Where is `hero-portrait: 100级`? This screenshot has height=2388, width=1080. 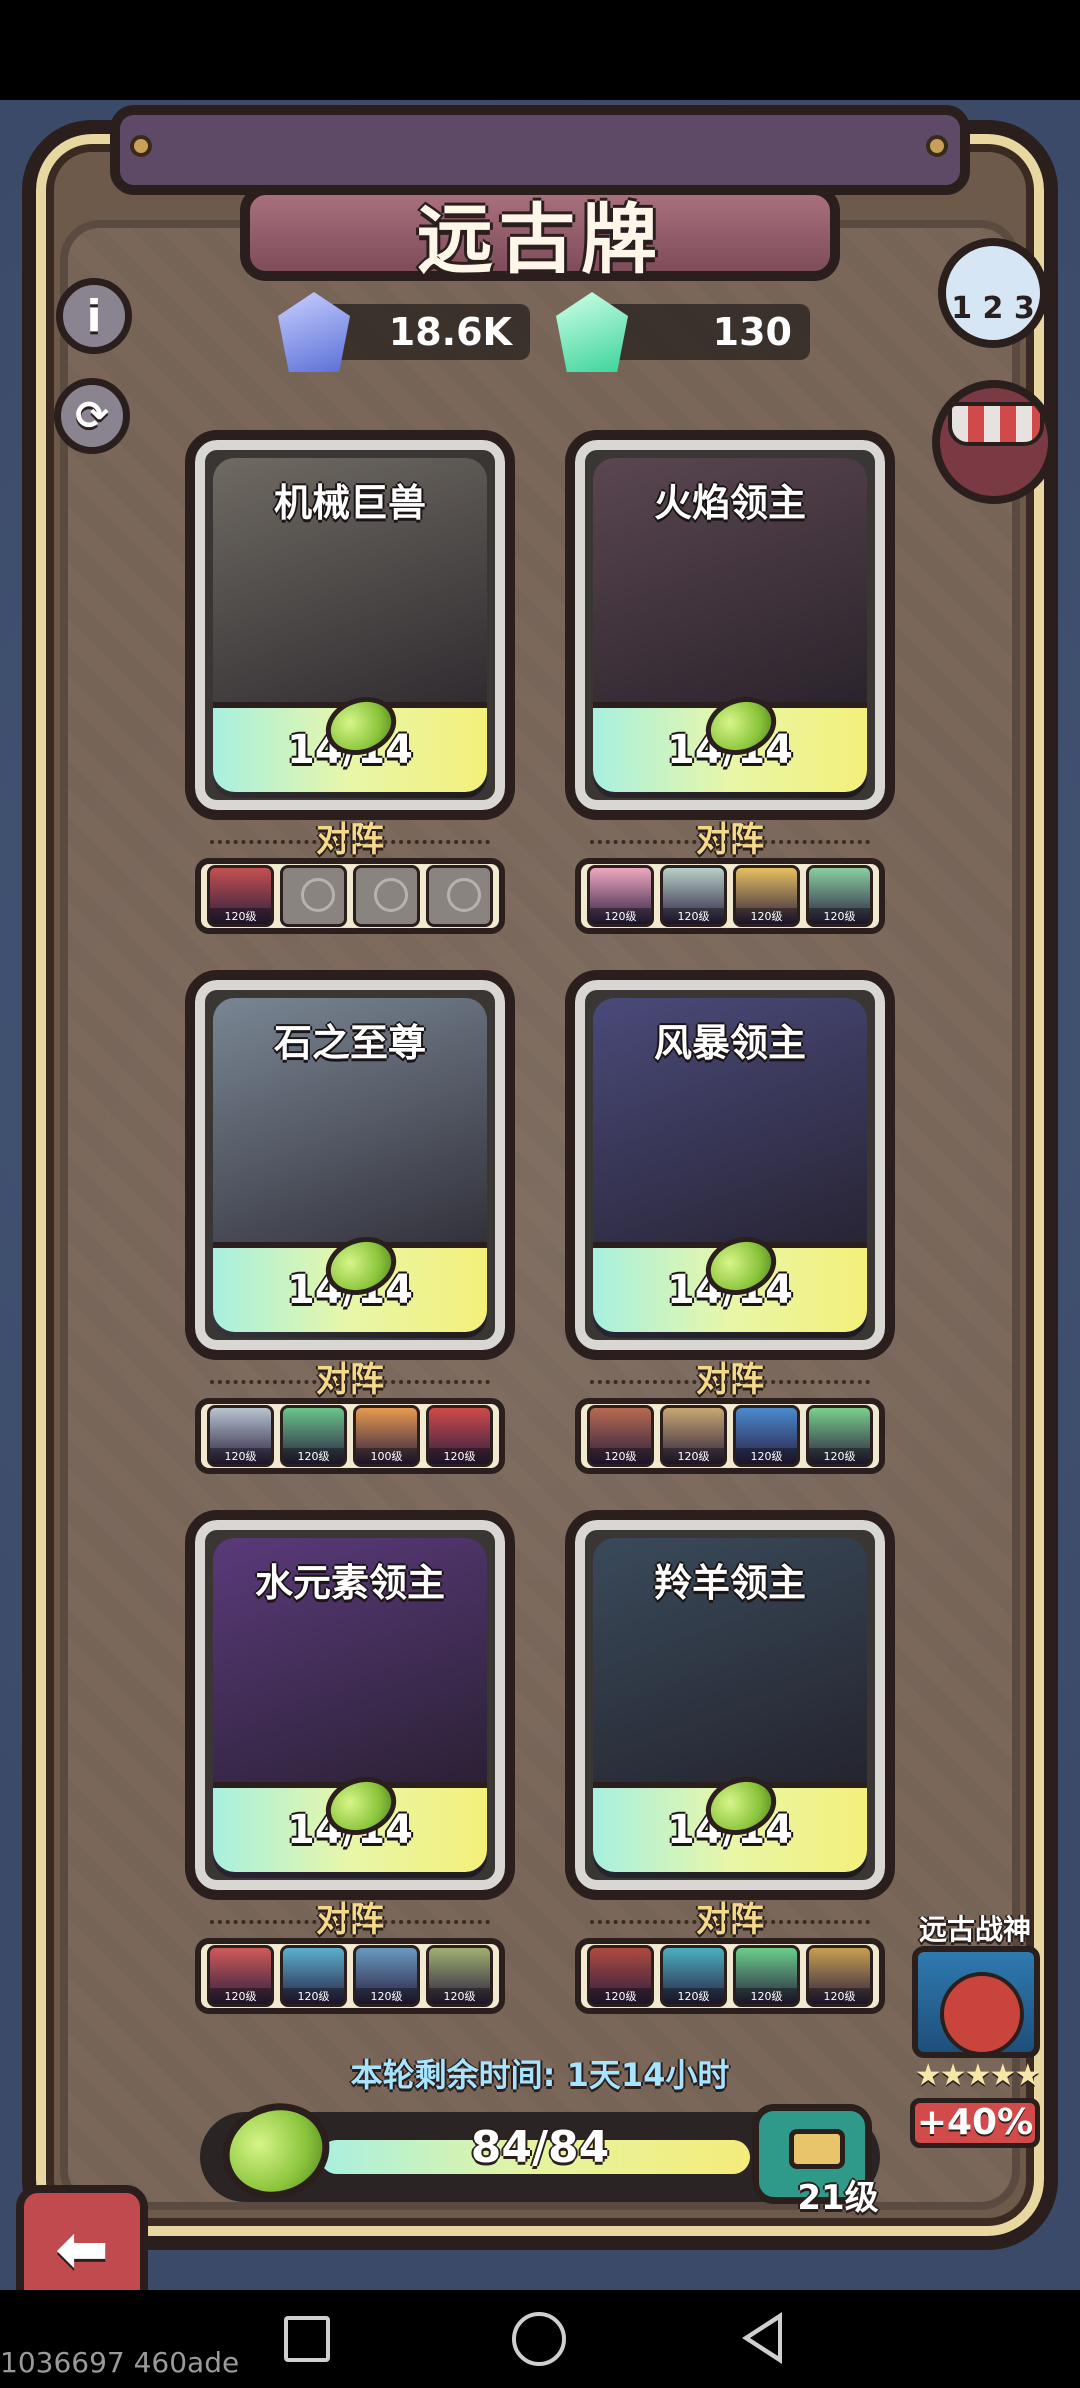 hero-portrait: 100级 is located at coordinates (386, 1436).